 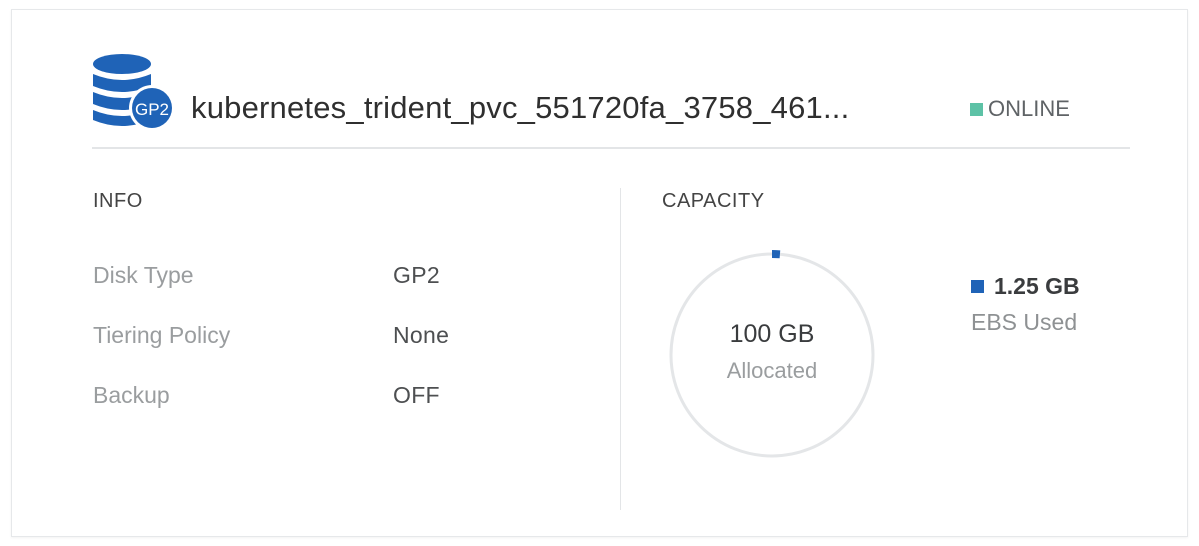 What do you see at coordinates (131, 395) in the screenshot?
I see `info-label: Backup` at bounding box center [131, 395].